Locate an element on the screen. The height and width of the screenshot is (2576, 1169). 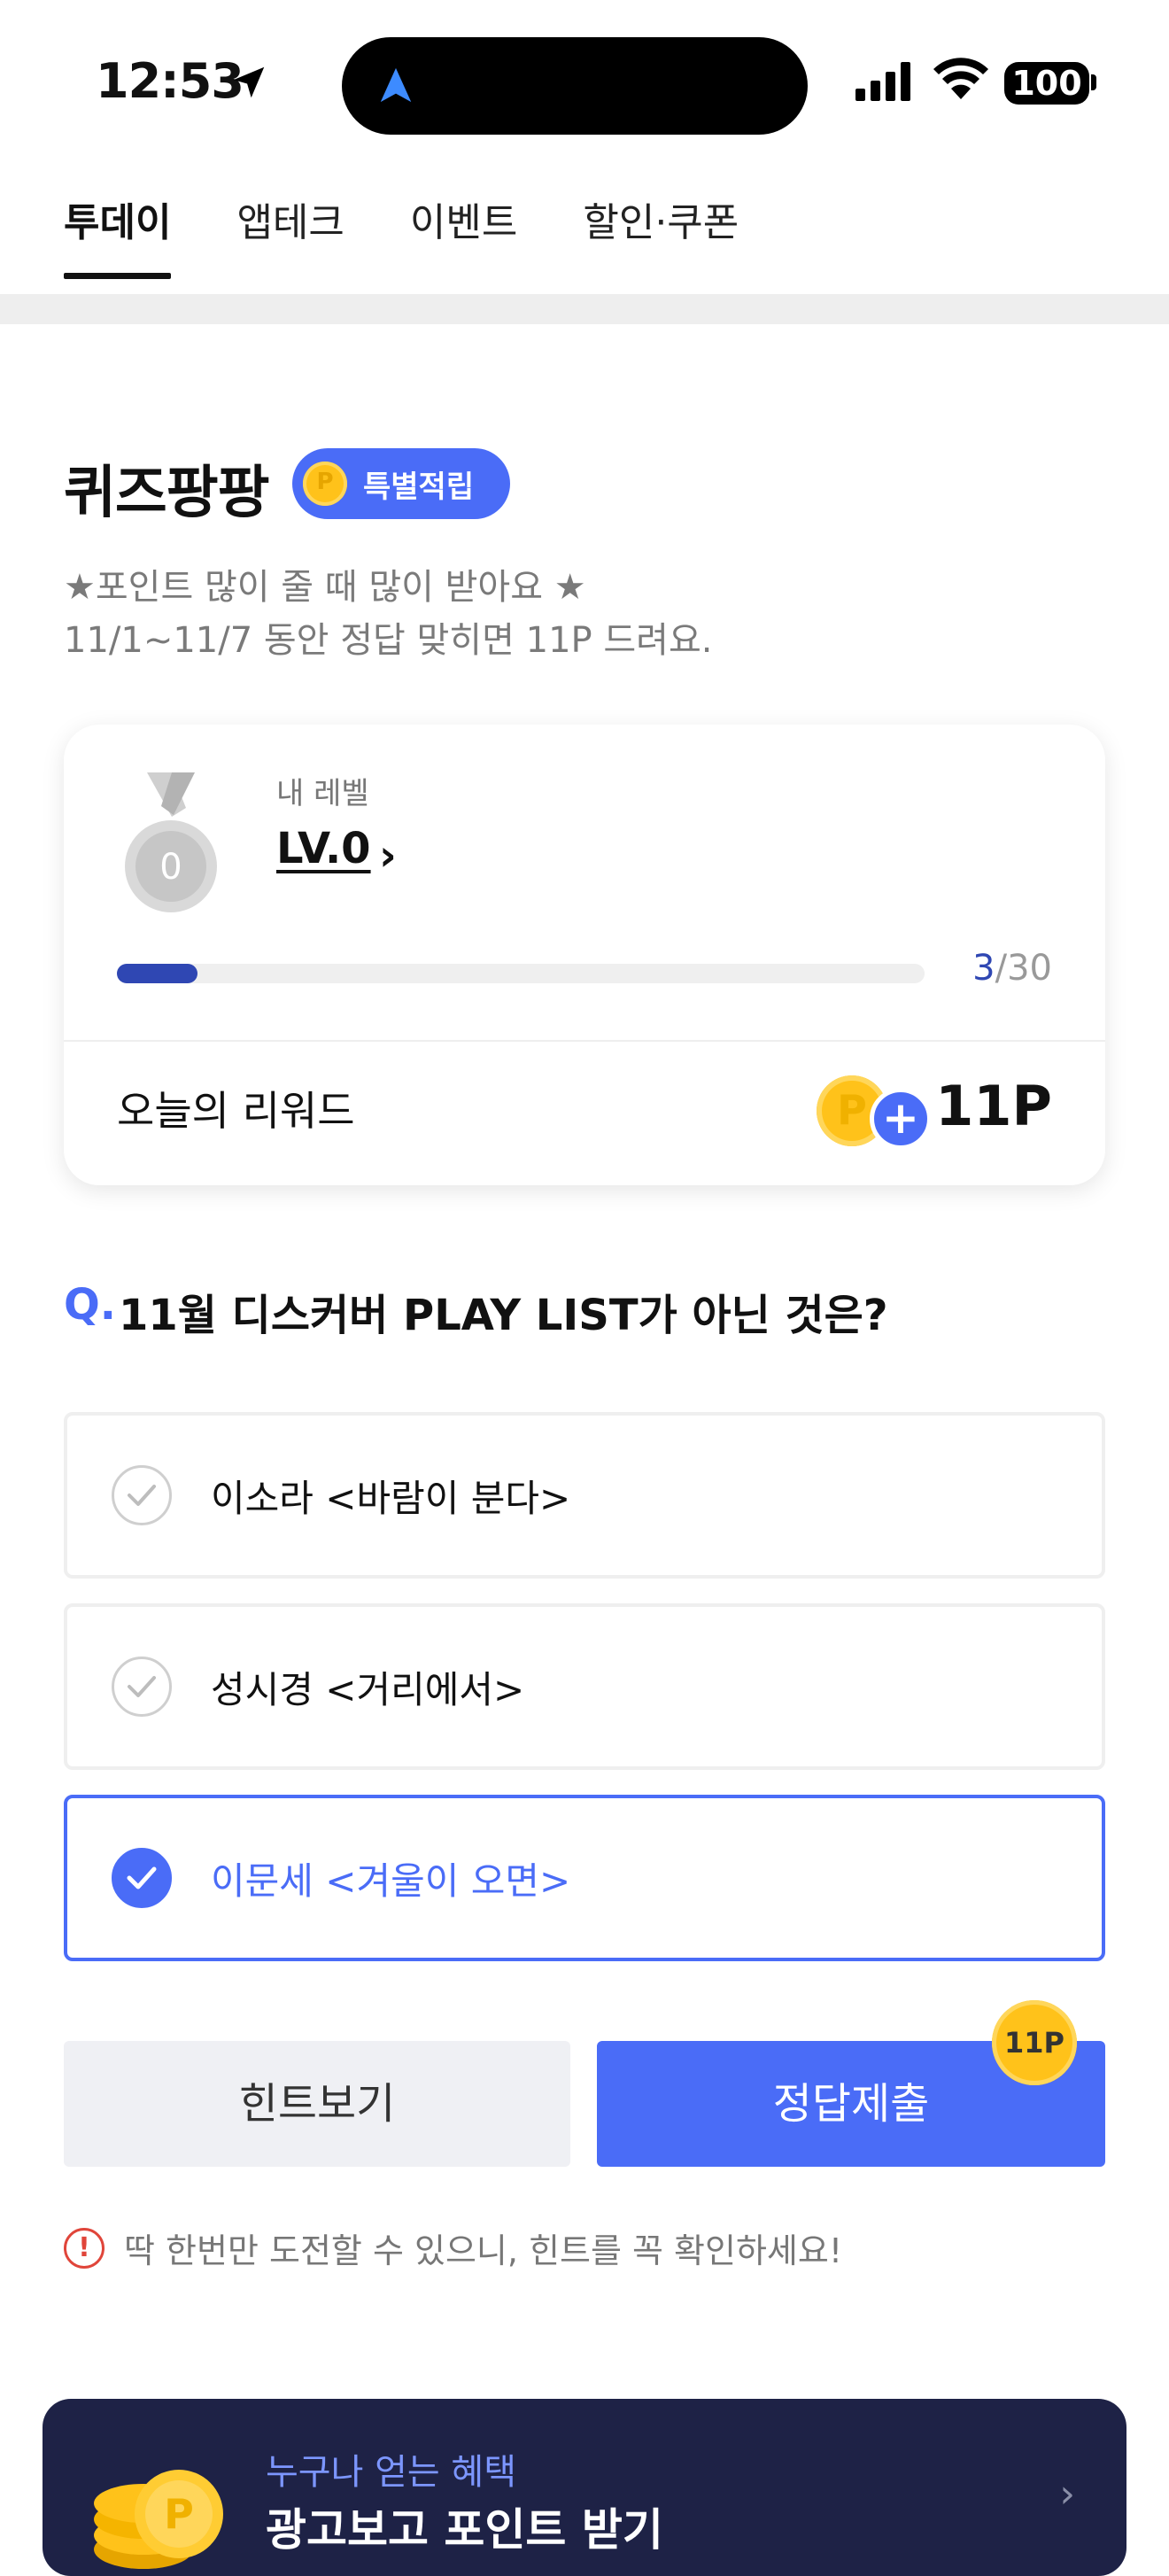
level-progress-text: 3/30 is located at coordinates (1012, 968).